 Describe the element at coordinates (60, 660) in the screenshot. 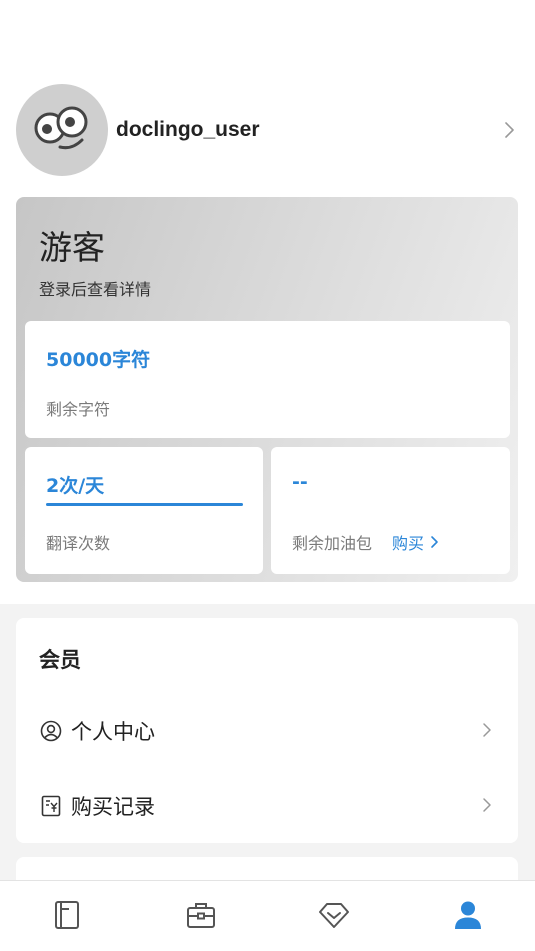

I see `member-section-title: 会员` at that location.